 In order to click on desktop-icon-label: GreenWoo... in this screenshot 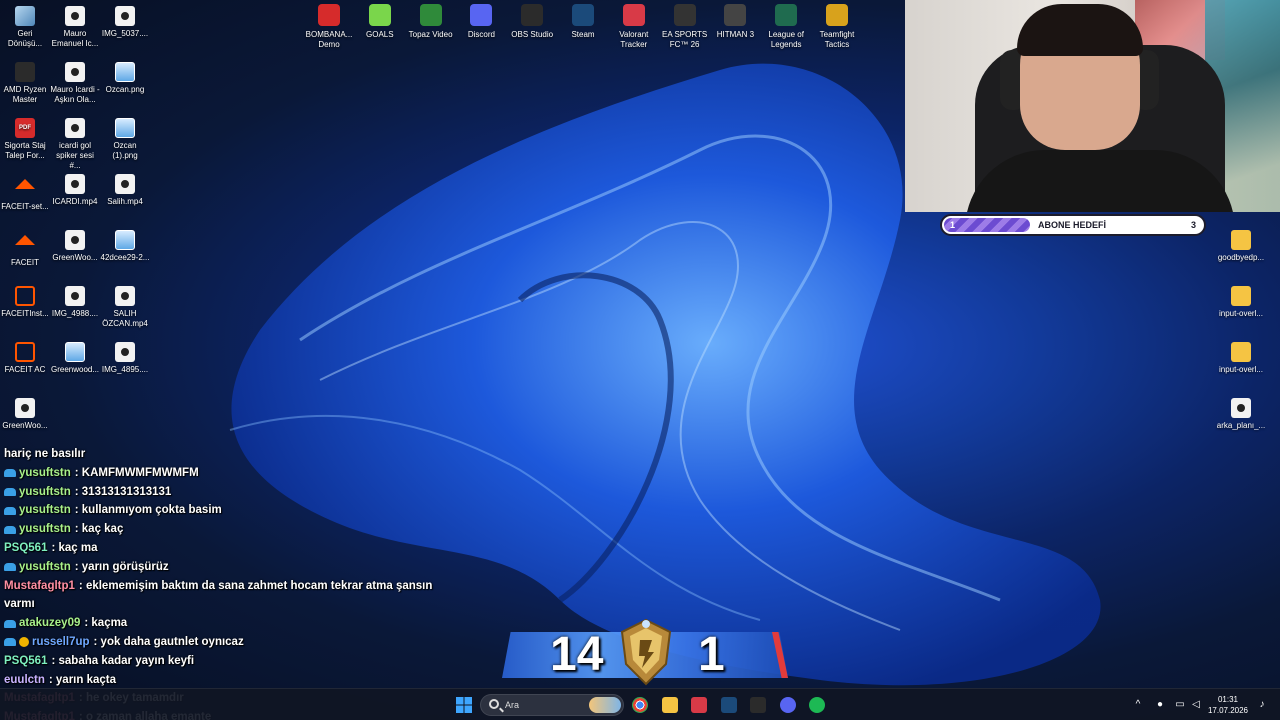, I will do `click(25, 425)`.